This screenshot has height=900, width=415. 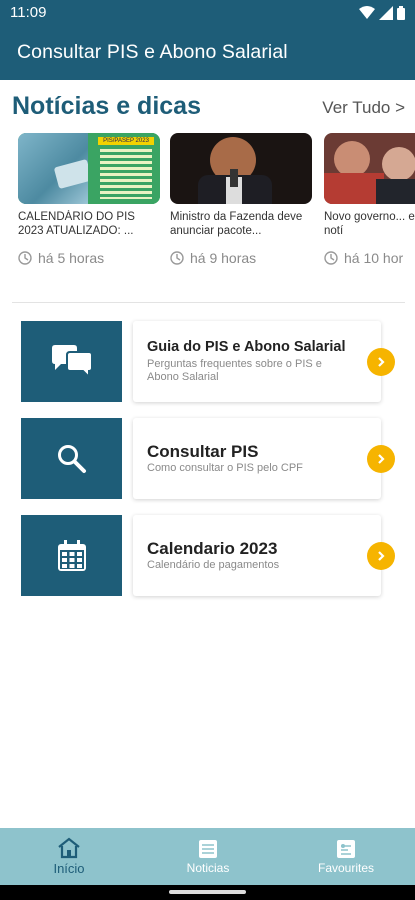 What do you see at coordinates (225, 468) in the screenshot?
I see `menu-subtitle: Como consultar o PIS pelo CPF` at bounding box center [225, 468].